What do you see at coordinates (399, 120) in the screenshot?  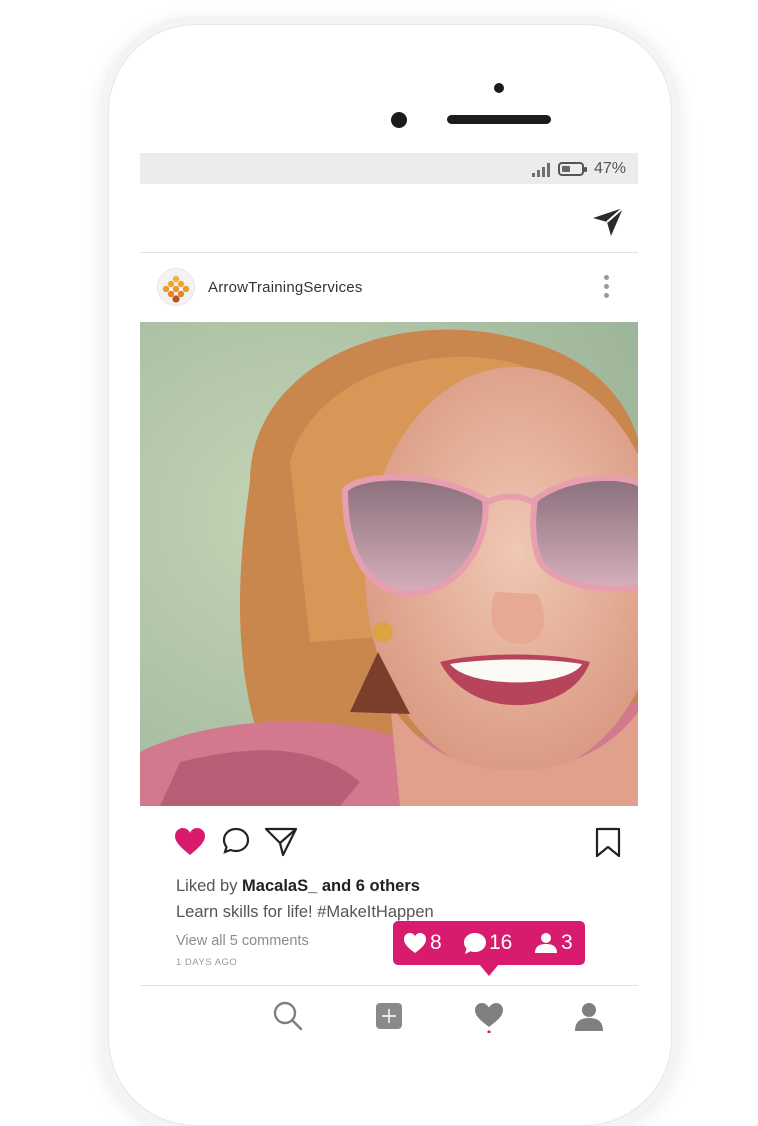 I see `front-camera` at bounding box center [399, 120].